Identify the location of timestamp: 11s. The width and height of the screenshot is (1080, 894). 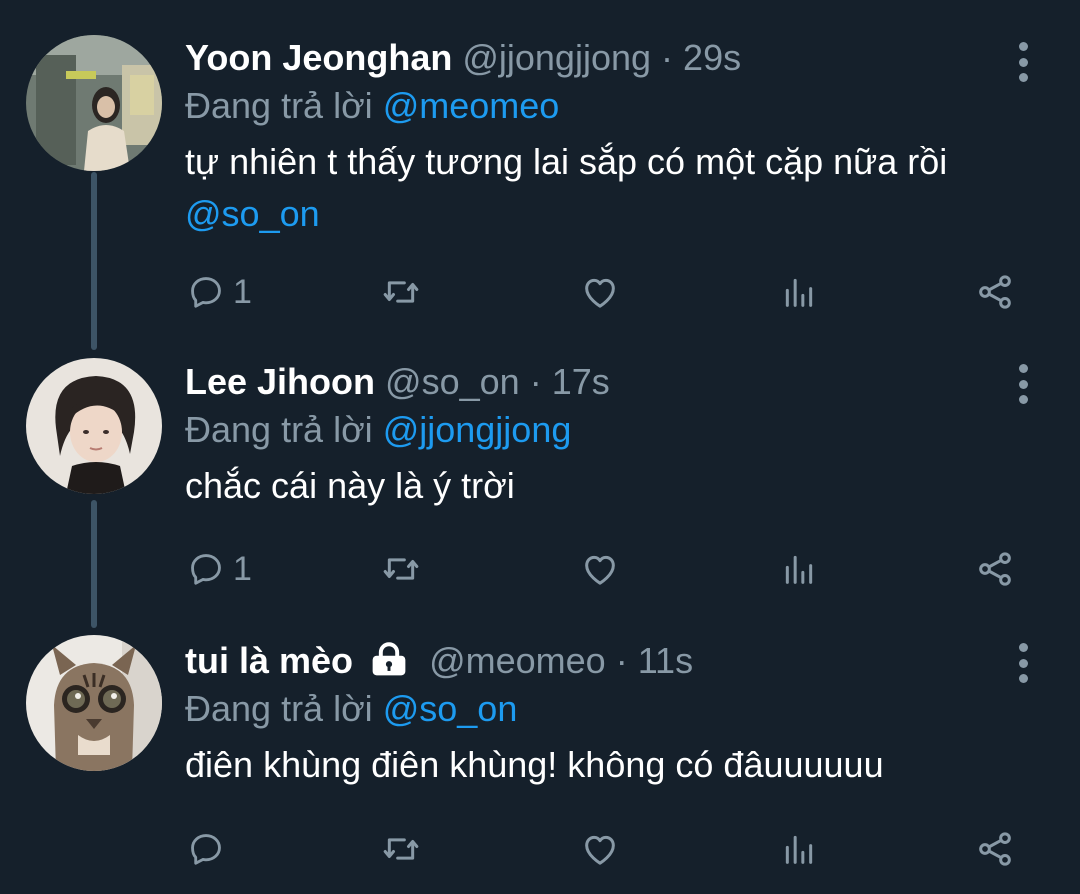
(665, 660).